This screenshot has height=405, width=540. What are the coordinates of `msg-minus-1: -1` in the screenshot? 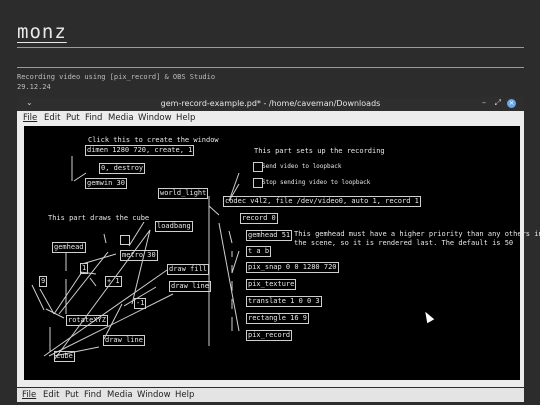 It's located at (140, 303).